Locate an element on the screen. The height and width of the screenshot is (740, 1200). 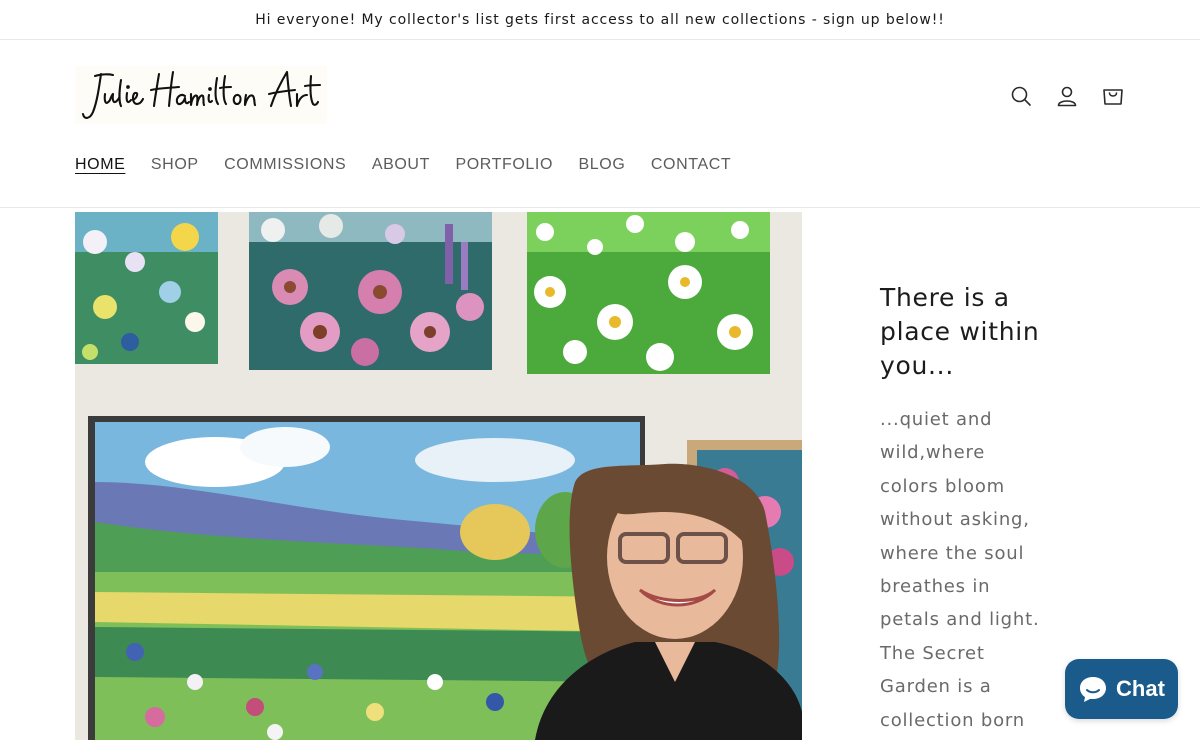
logo-signature is located at coordinates (201, 94).